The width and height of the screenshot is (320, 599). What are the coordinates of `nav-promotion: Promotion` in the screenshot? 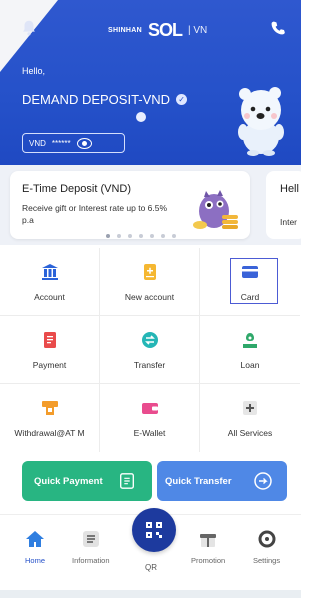 It's located at (208, 546).